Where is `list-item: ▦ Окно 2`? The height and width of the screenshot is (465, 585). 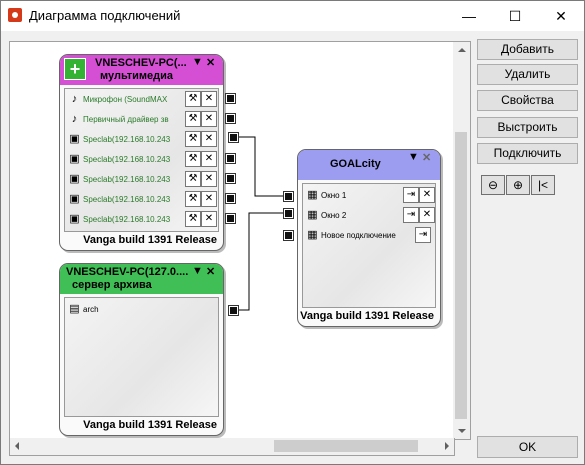 list-item: ▦ Окно 2 is located at coordinates (353, 215).